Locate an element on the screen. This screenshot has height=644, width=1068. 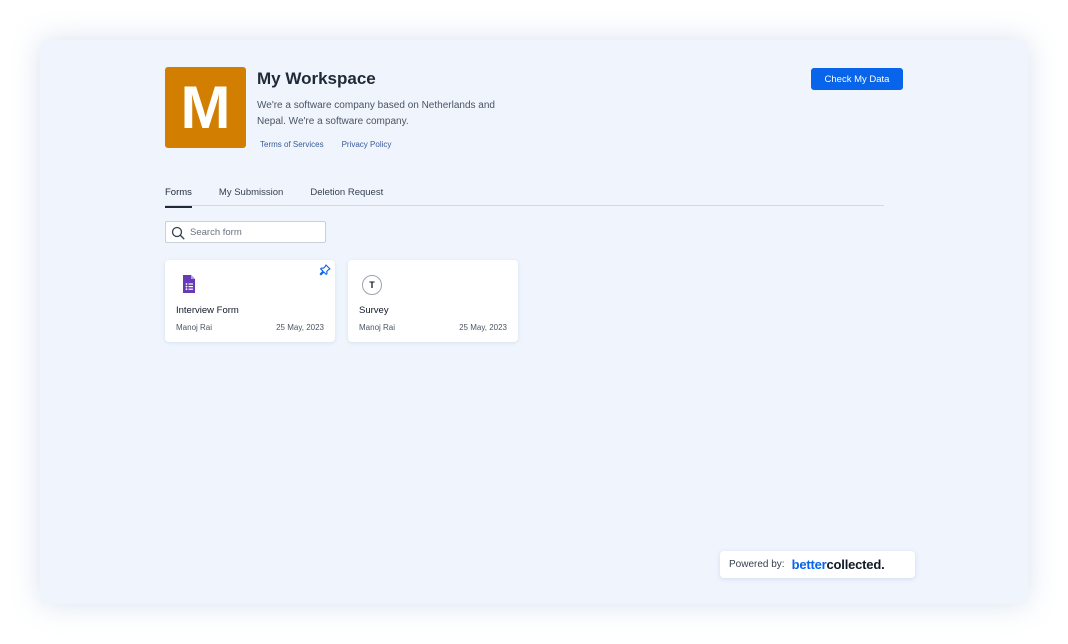
workspace-logo: M is located at coordinates (205, 107).